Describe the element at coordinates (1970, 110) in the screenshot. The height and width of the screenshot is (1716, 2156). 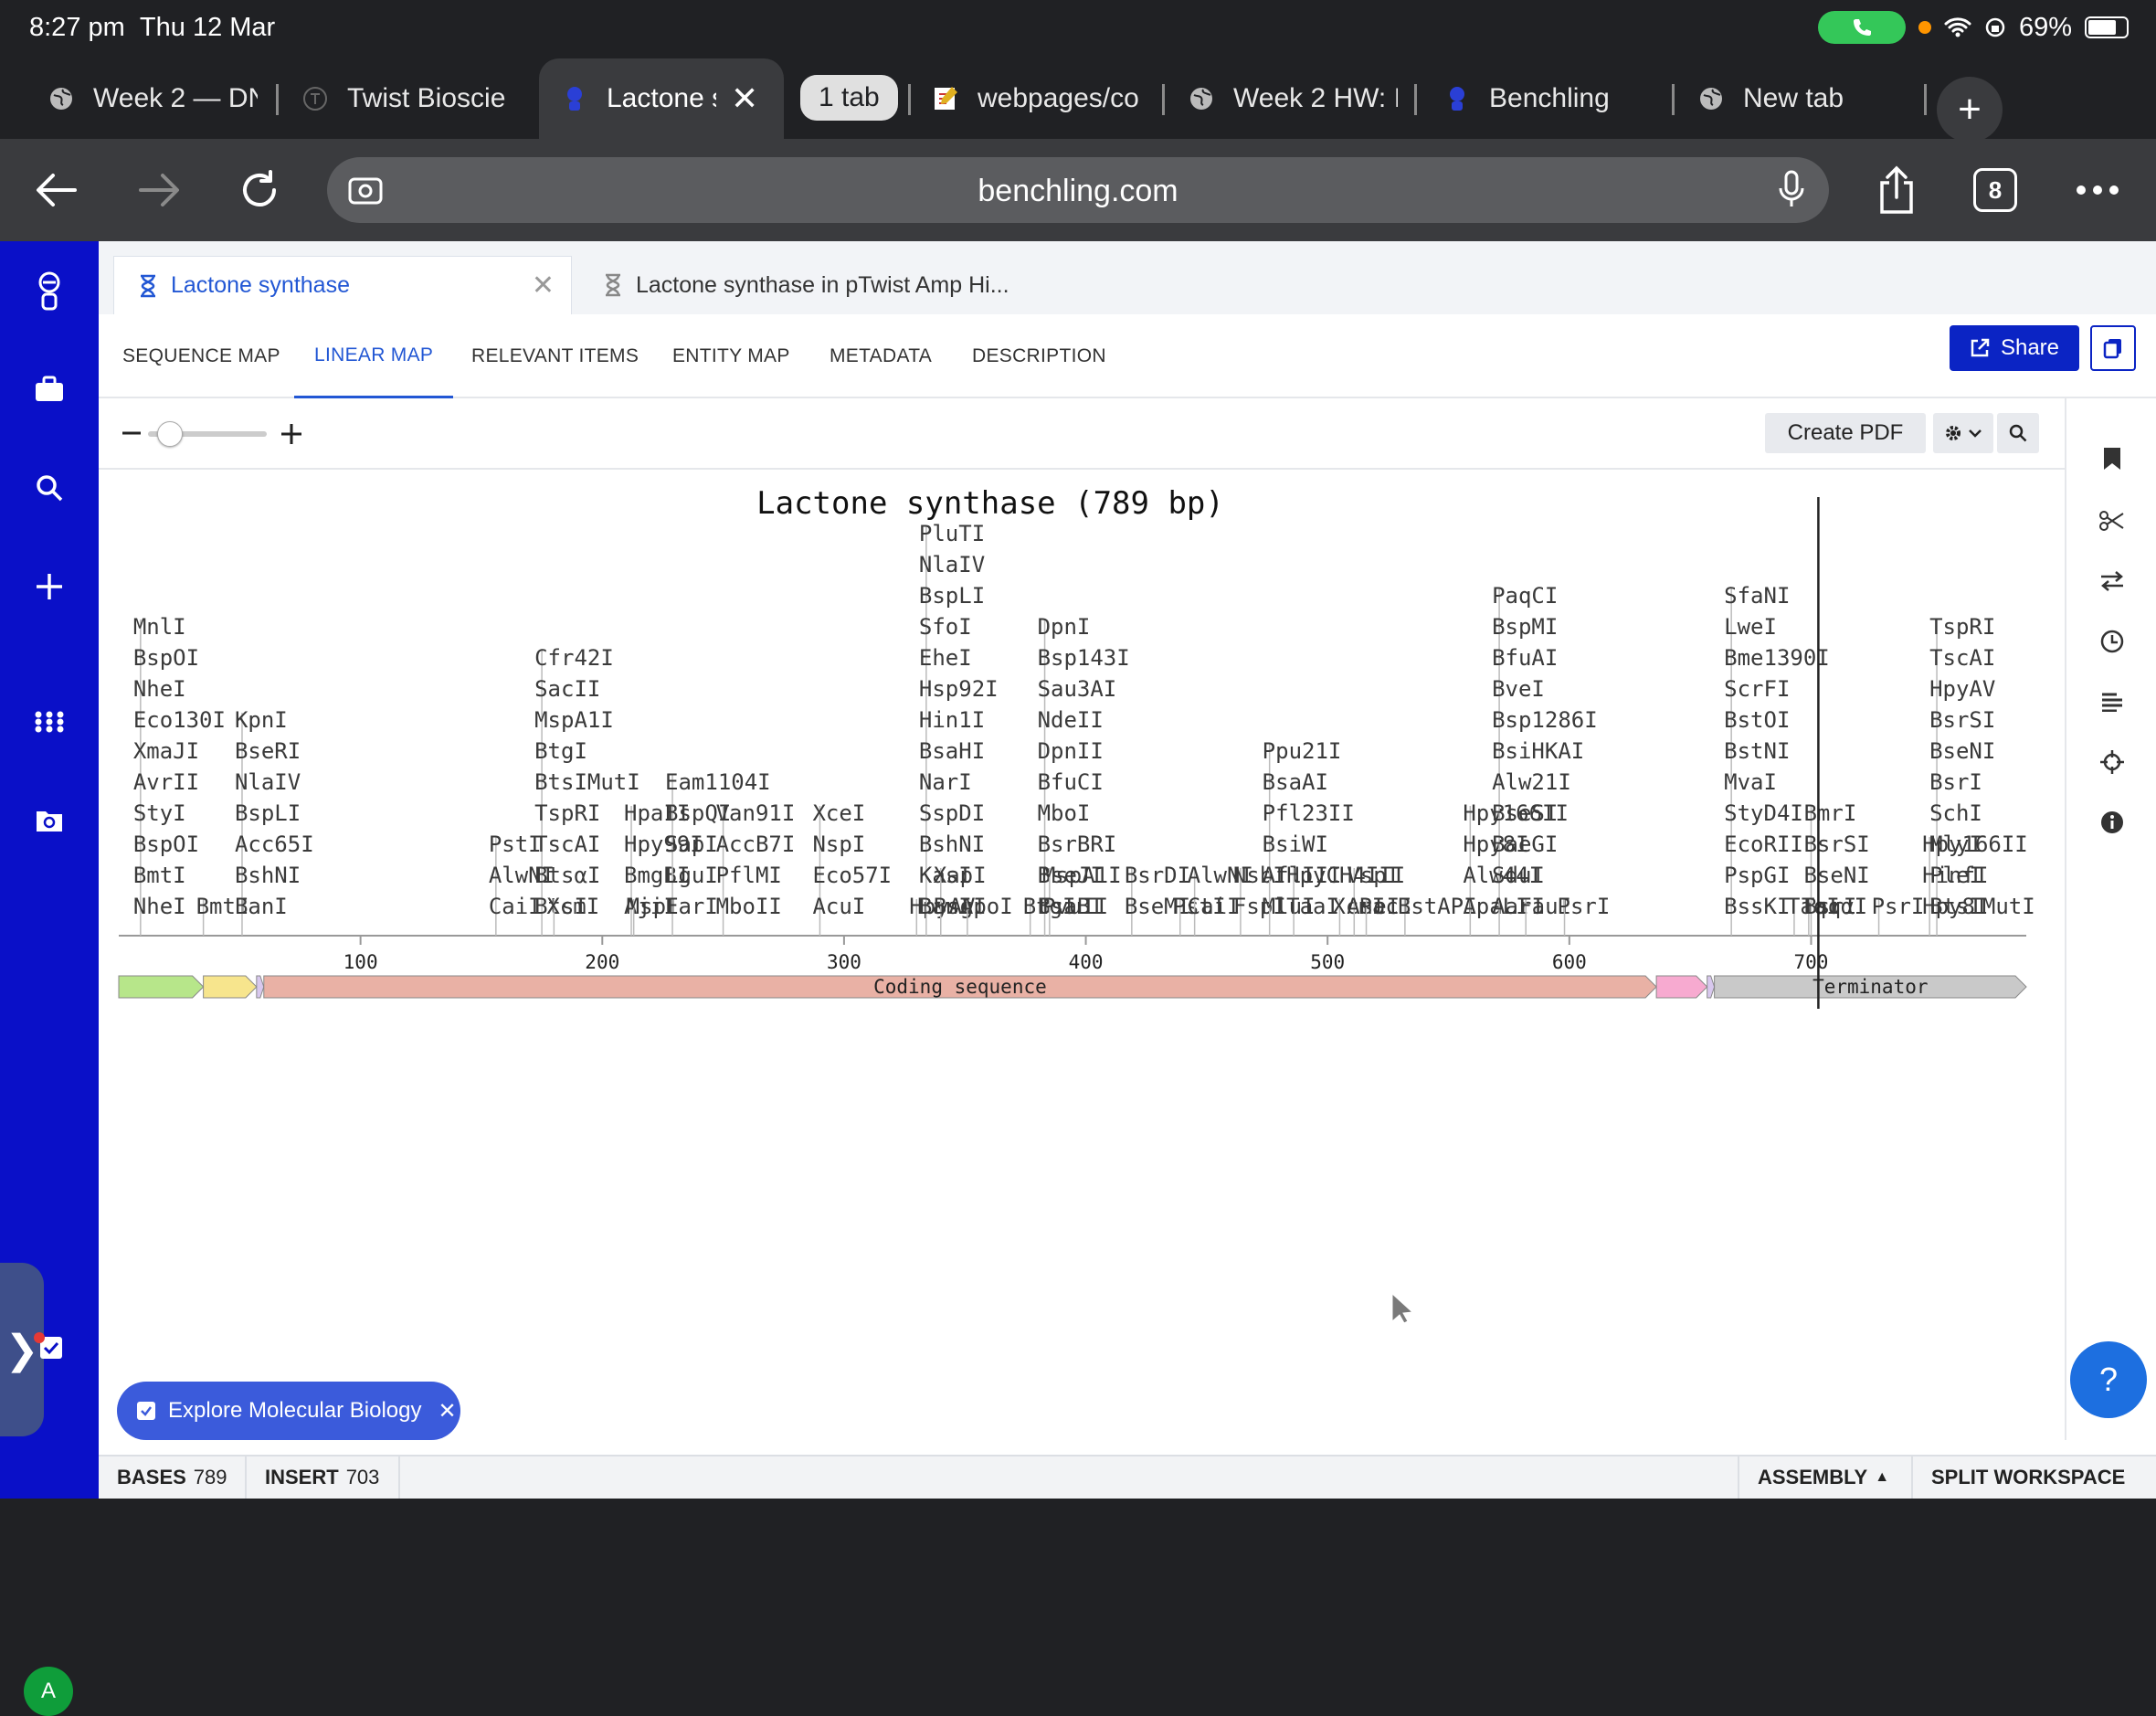
I see `new-tab-button: +` at that location.